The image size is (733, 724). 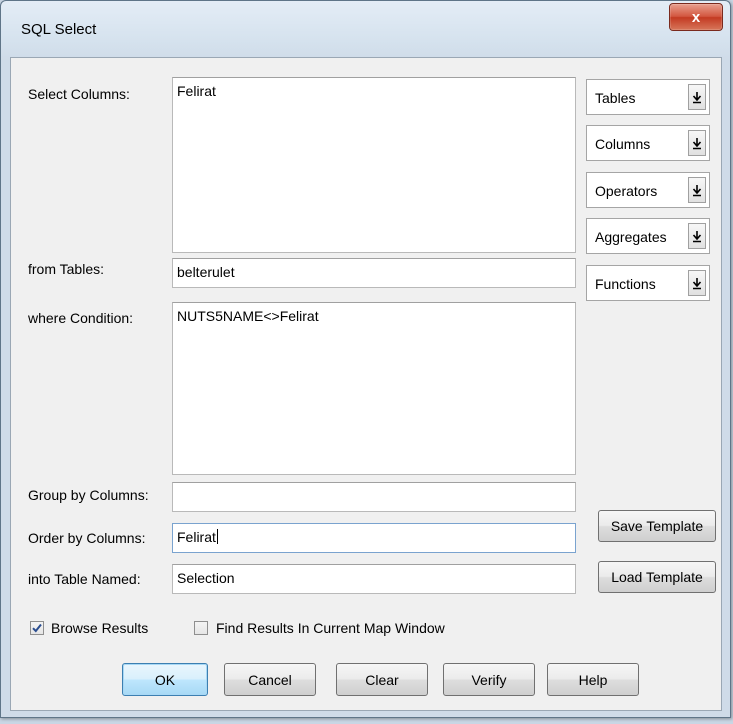 I want to click on ok-button: OK, so click(x=165, y=679).